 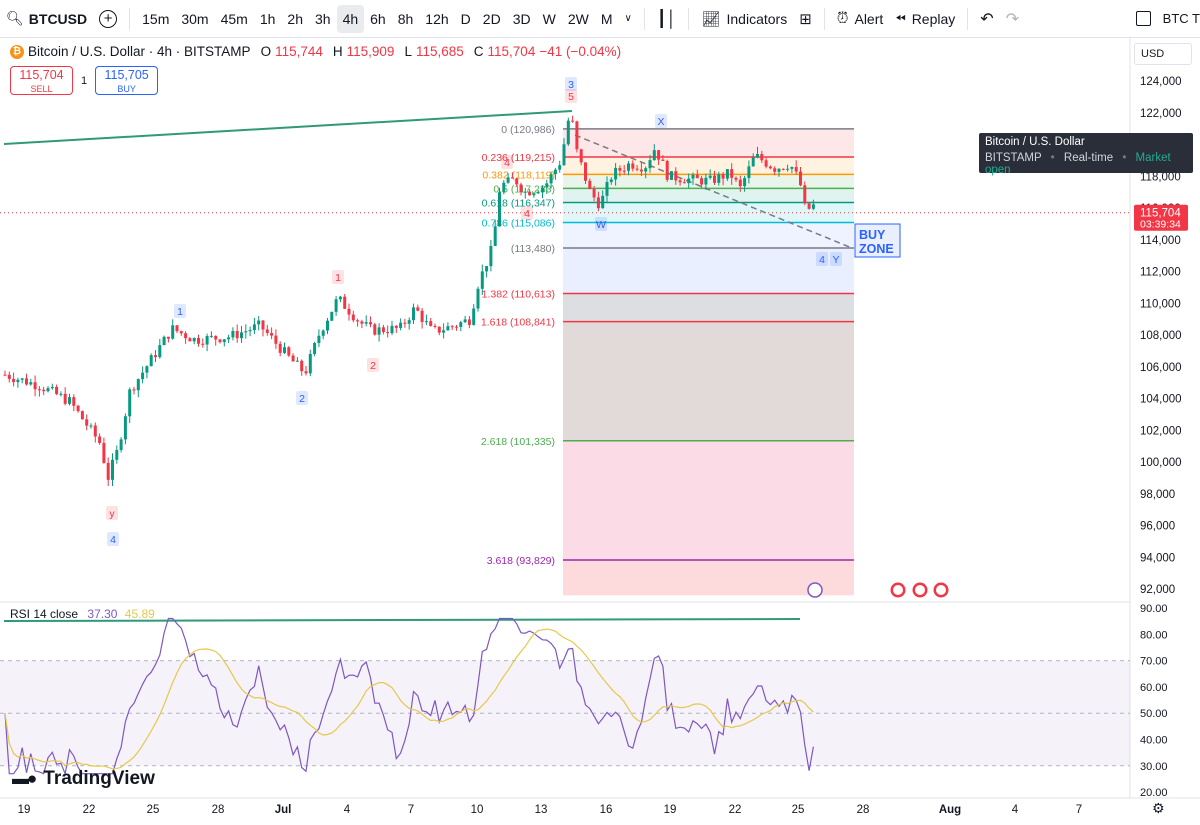 What do you see at coordinates (288, 127) in the screenshot?
I see `trend-line` at bounding box center [288, 127].